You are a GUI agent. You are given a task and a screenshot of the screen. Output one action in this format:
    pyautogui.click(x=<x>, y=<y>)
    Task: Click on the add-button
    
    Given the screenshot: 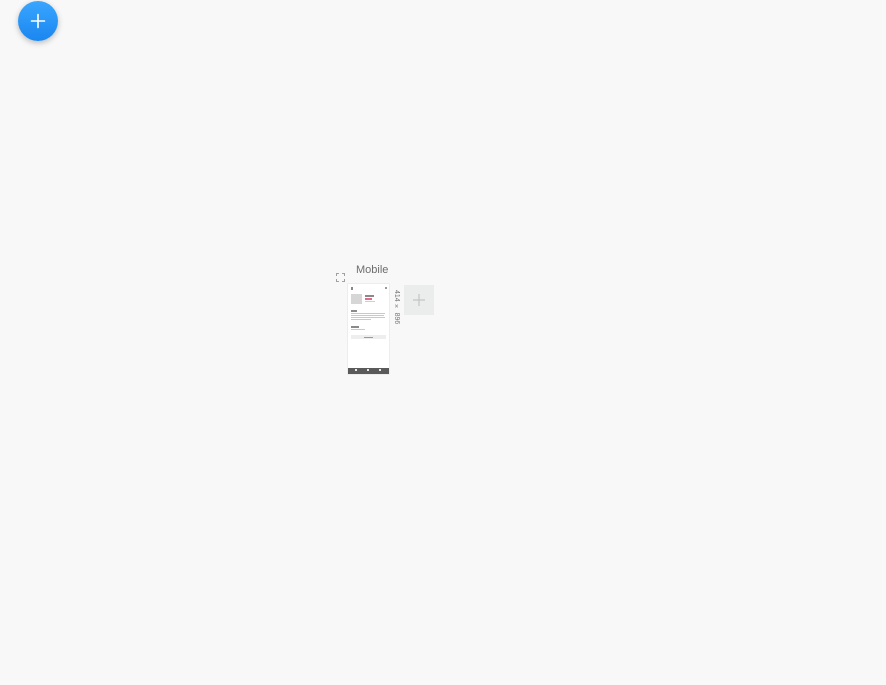 What is the action you would take?
    pyautogui.click(x=38, y=21)
    